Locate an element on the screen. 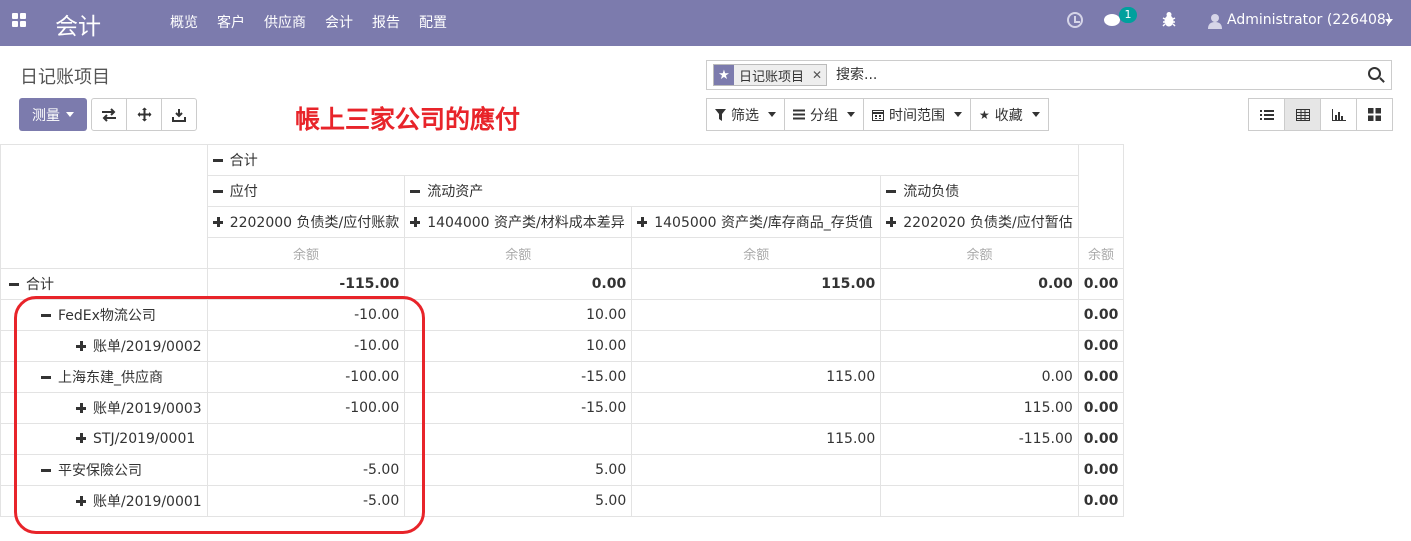 This screenshot has width=1411, height=541. filter-button: 筛选 is located at coordinates (745, 114).